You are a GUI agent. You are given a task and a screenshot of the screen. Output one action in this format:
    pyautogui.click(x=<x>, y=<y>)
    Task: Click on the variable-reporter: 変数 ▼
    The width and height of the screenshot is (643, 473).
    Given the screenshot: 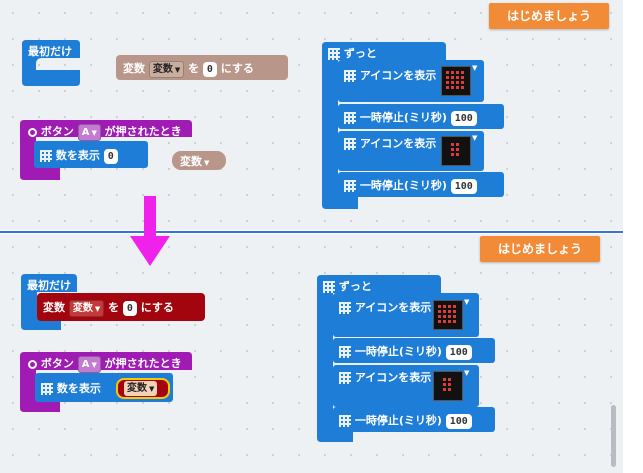 What is the action you would take?
    pyautogui.click(x=143, y=388)
    